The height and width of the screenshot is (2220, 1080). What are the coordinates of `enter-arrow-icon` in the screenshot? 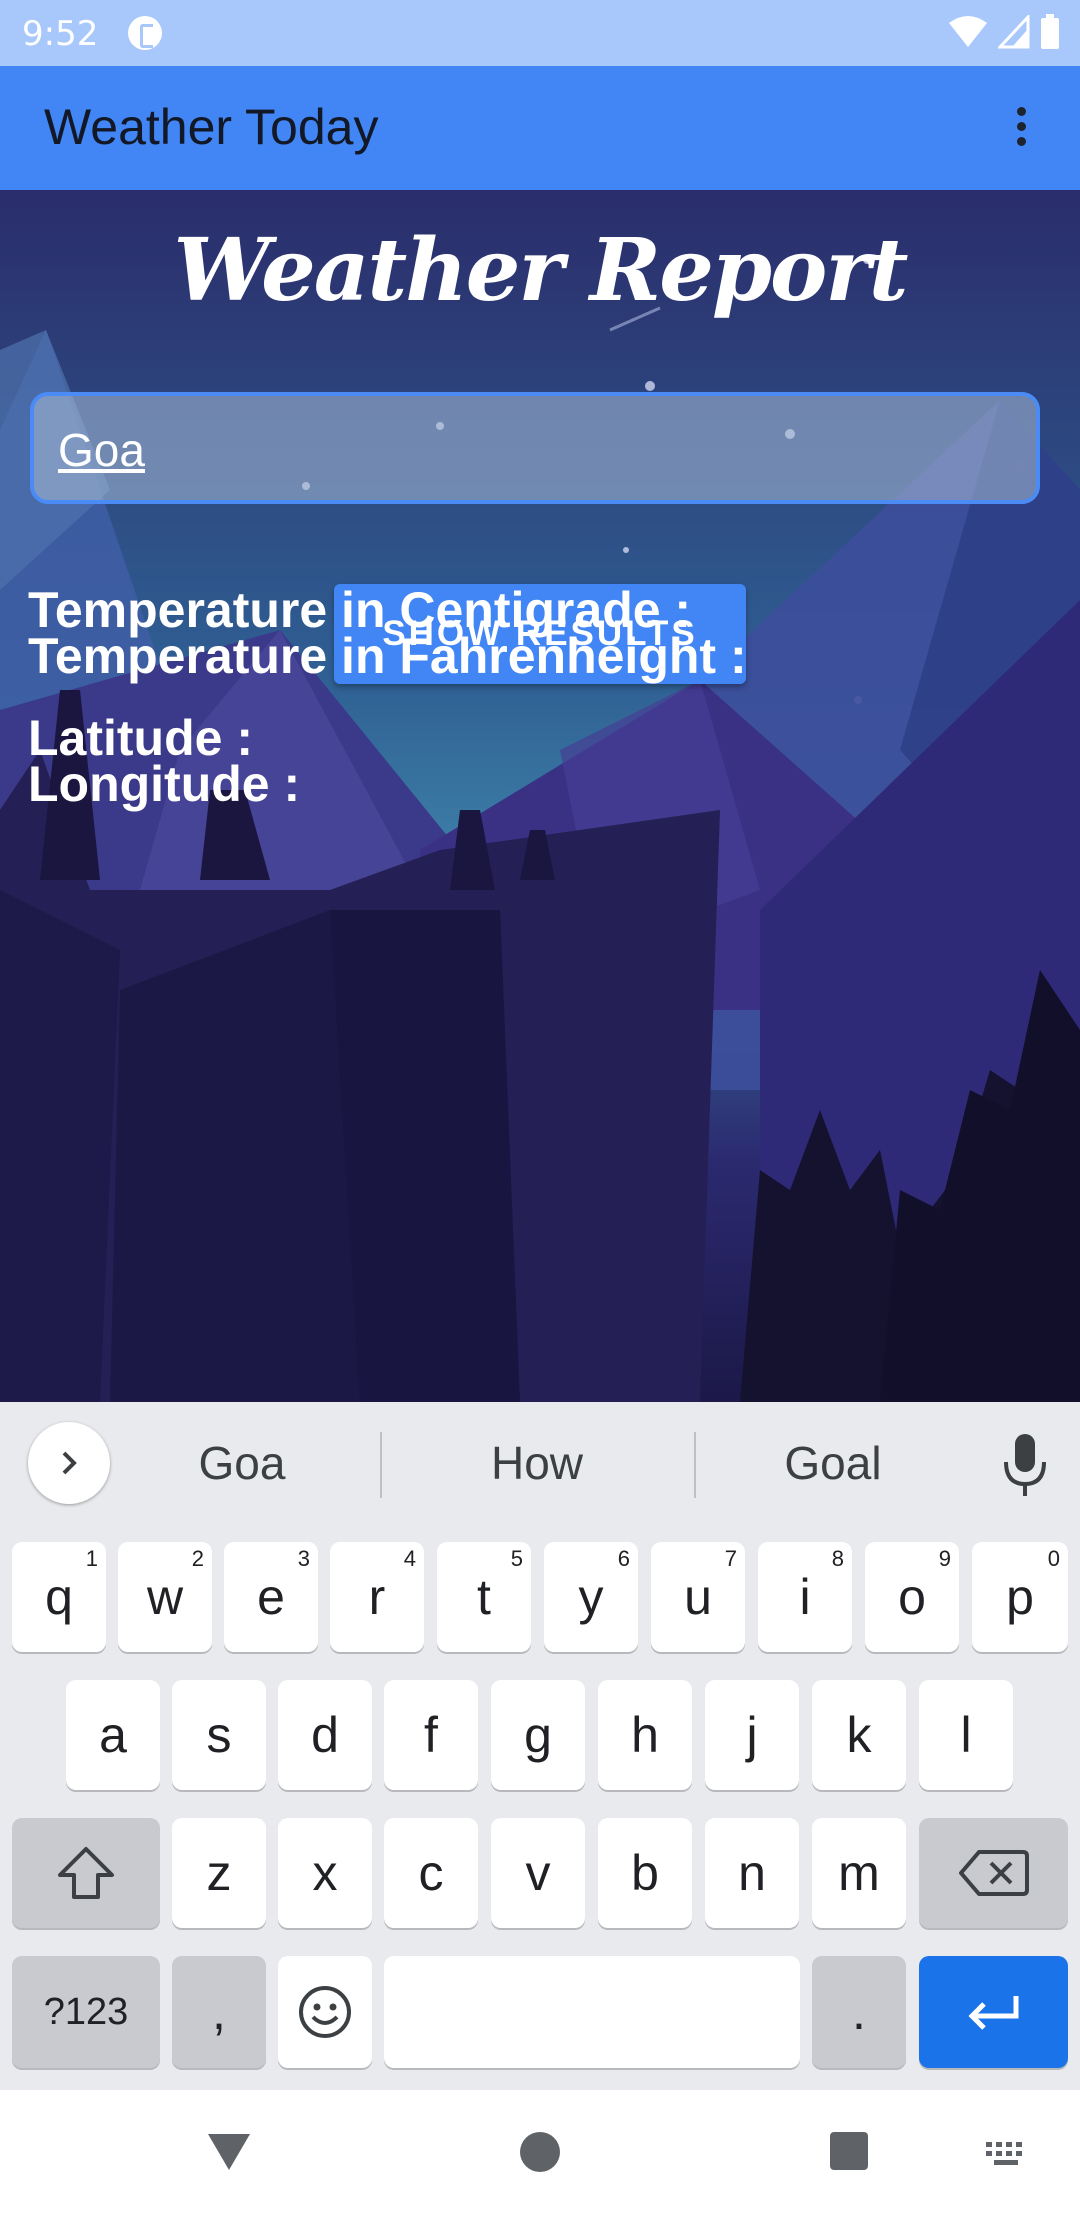 It's located at (992, 2013).